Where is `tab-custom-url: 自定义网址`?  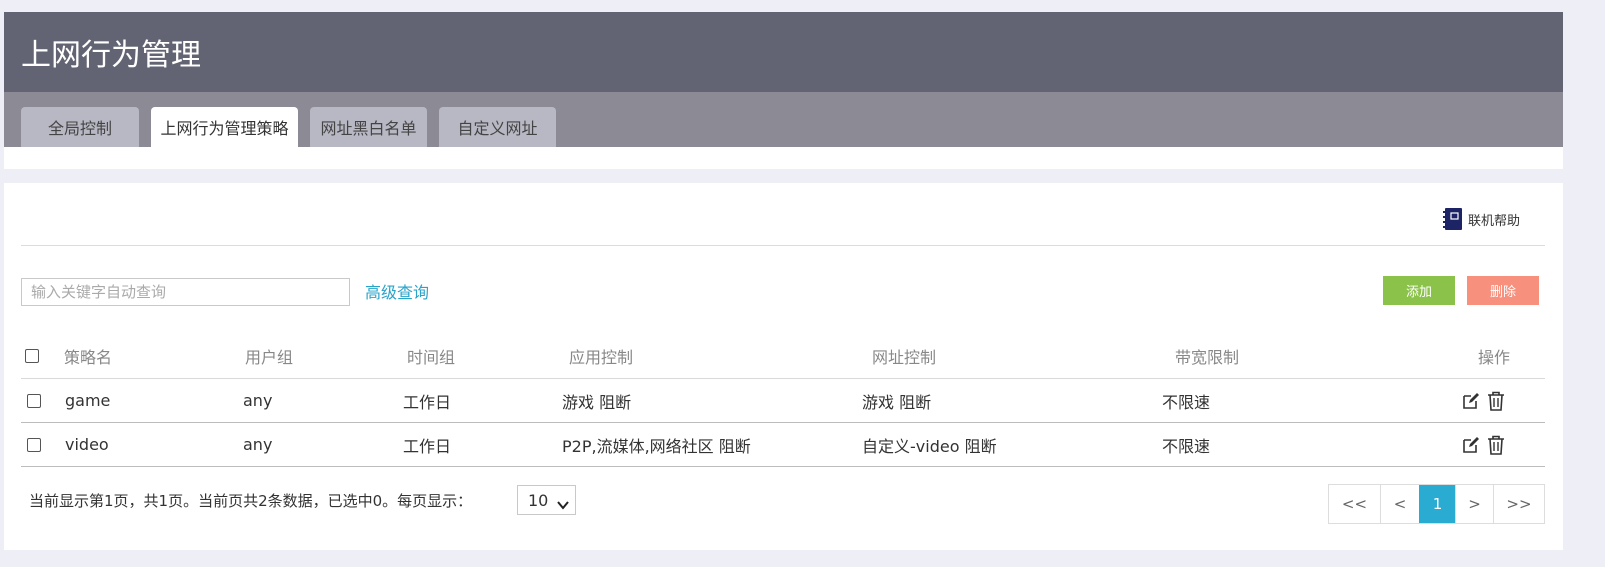
tab-custom-url: 自定义网址 is located at coordinates (497, 127).